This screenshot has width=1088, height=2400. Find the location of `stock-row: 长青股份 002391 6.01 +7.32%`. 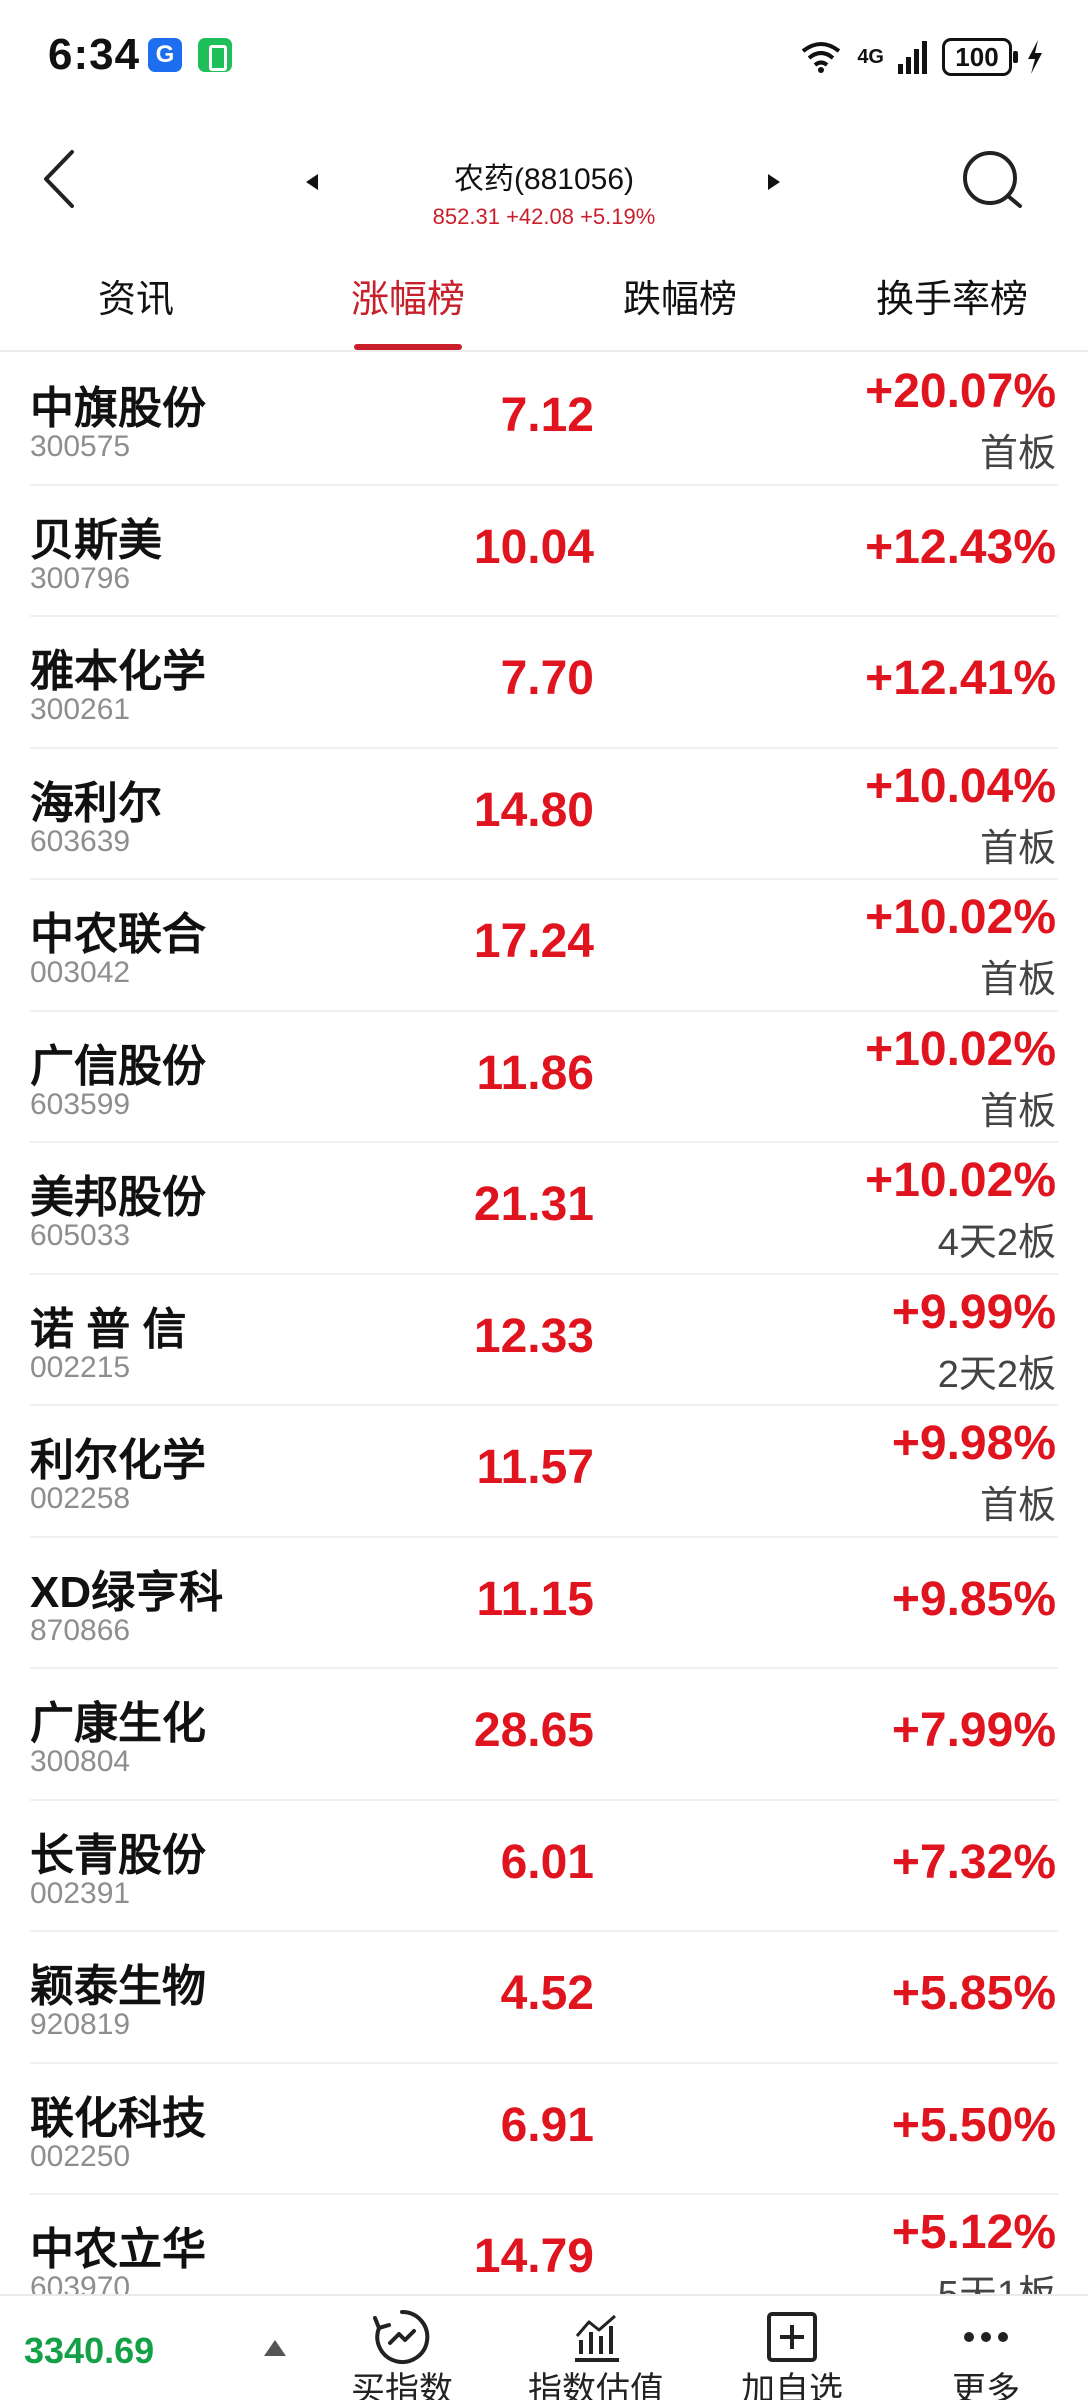

stock-row: 长青股份 002391 6.01 +7.32% is located at coordinates (544, 1867).